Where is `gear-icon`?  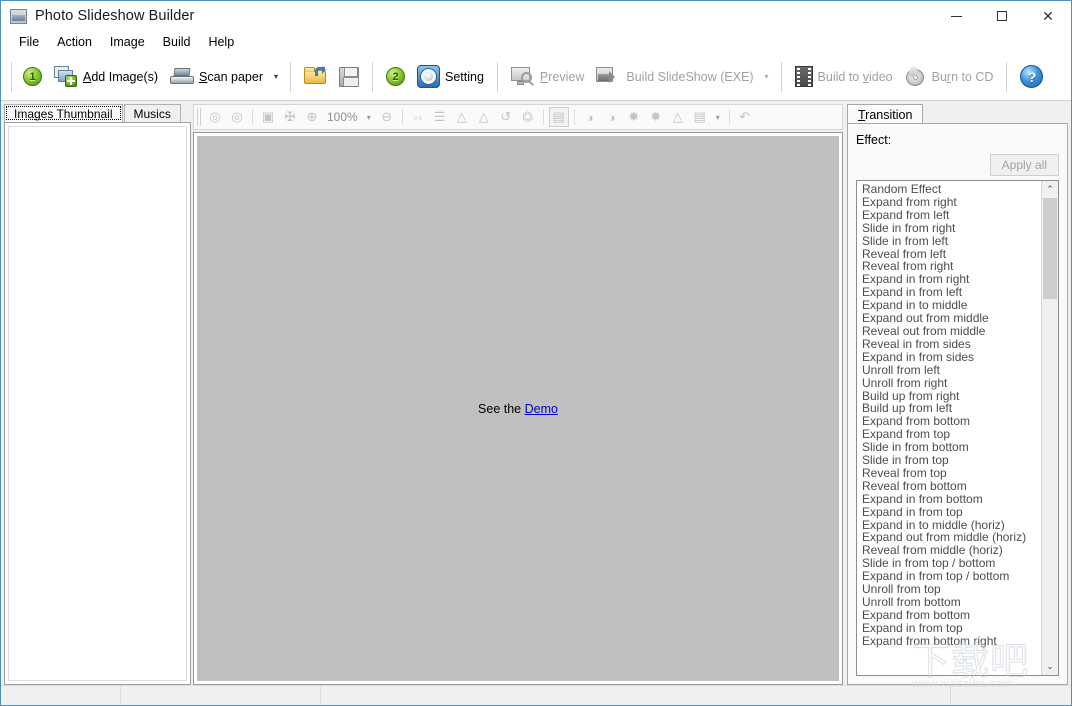 gear-icon is located at coordinates (428, 76).